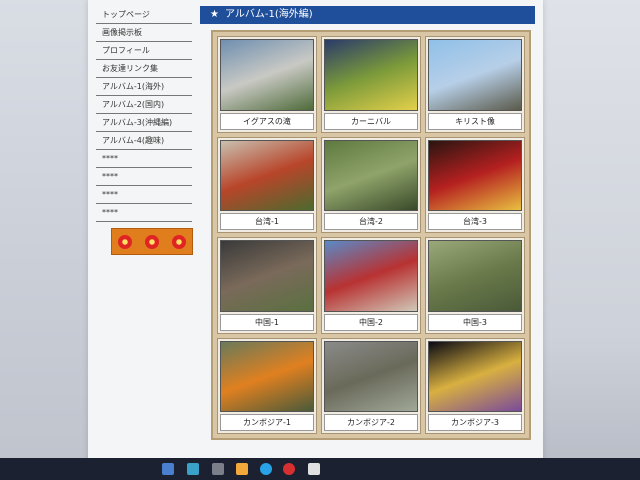  Describe the element at coordinates (475, 322) in the screenshot. I see `album-caption: 中国-3` at that location.